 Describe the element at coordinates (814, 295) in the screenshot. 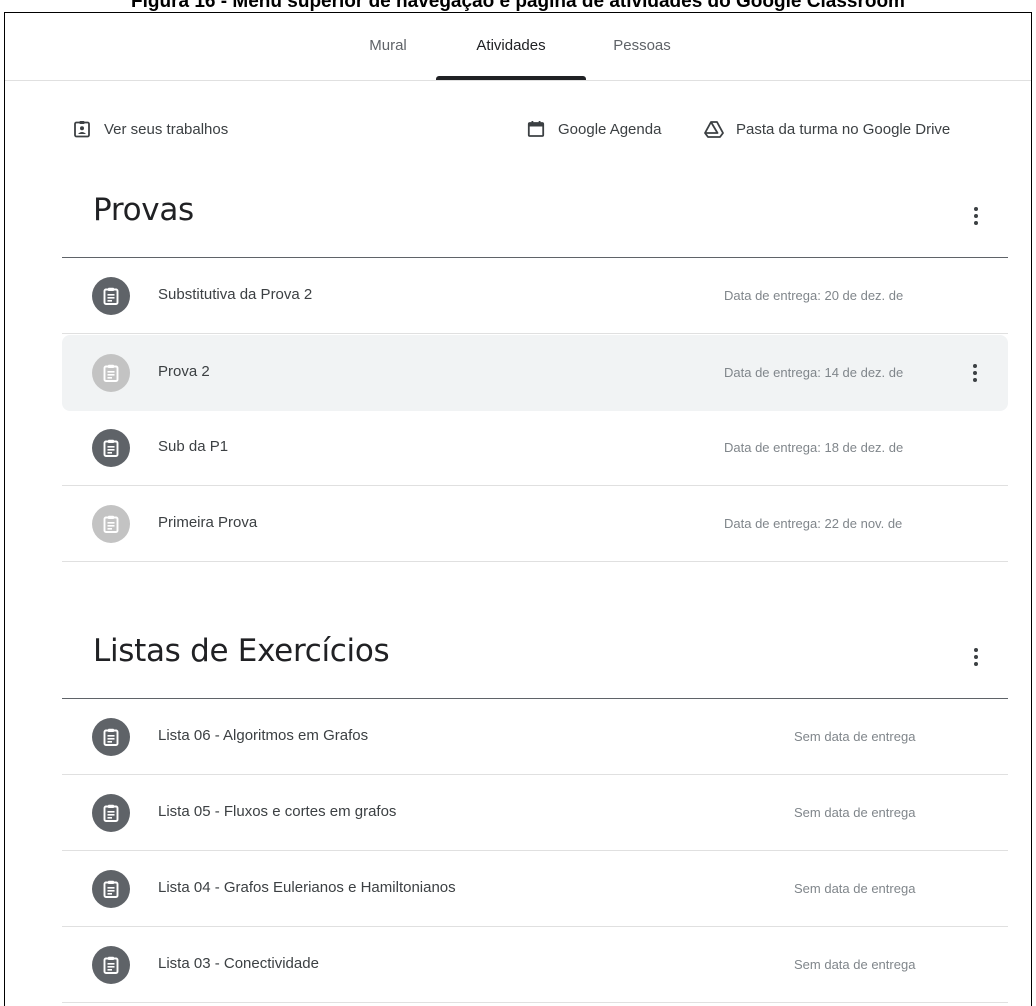

I see `item-due-date: Data de entrega: 20 de dez. de` at that location.